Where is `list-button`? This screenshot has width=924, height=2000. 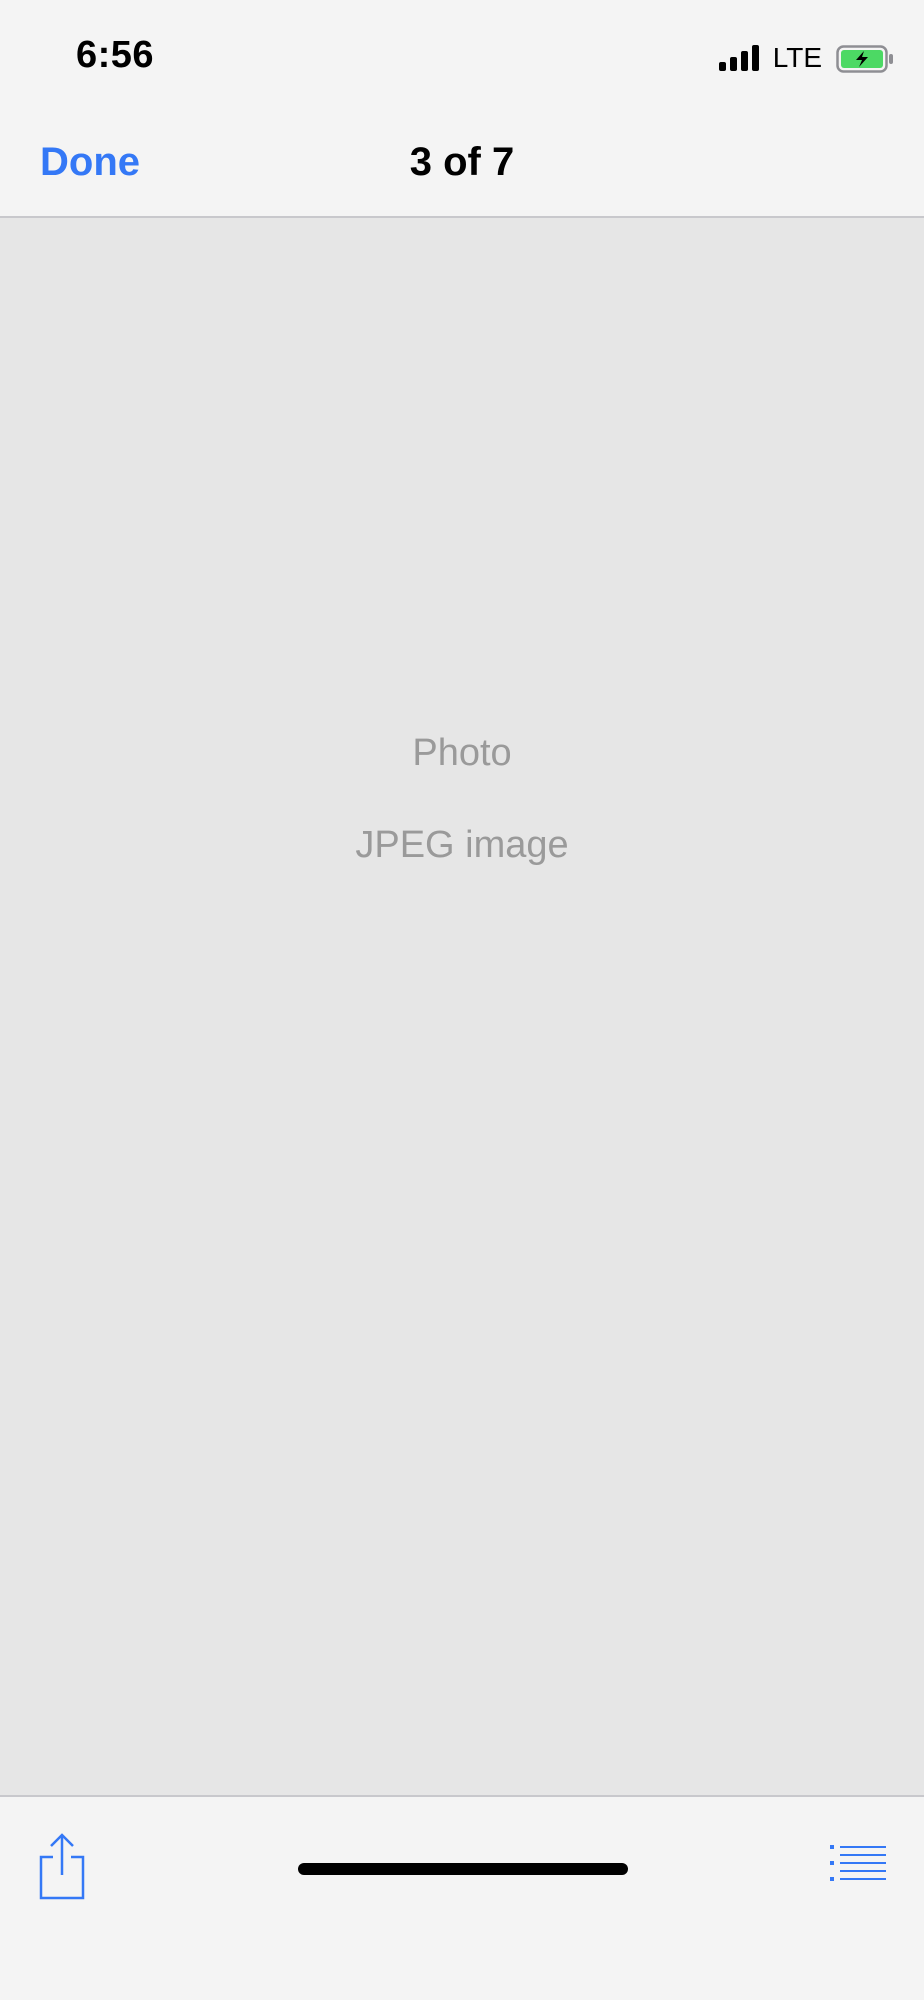 list-button is located at coordinates (858, 1863).